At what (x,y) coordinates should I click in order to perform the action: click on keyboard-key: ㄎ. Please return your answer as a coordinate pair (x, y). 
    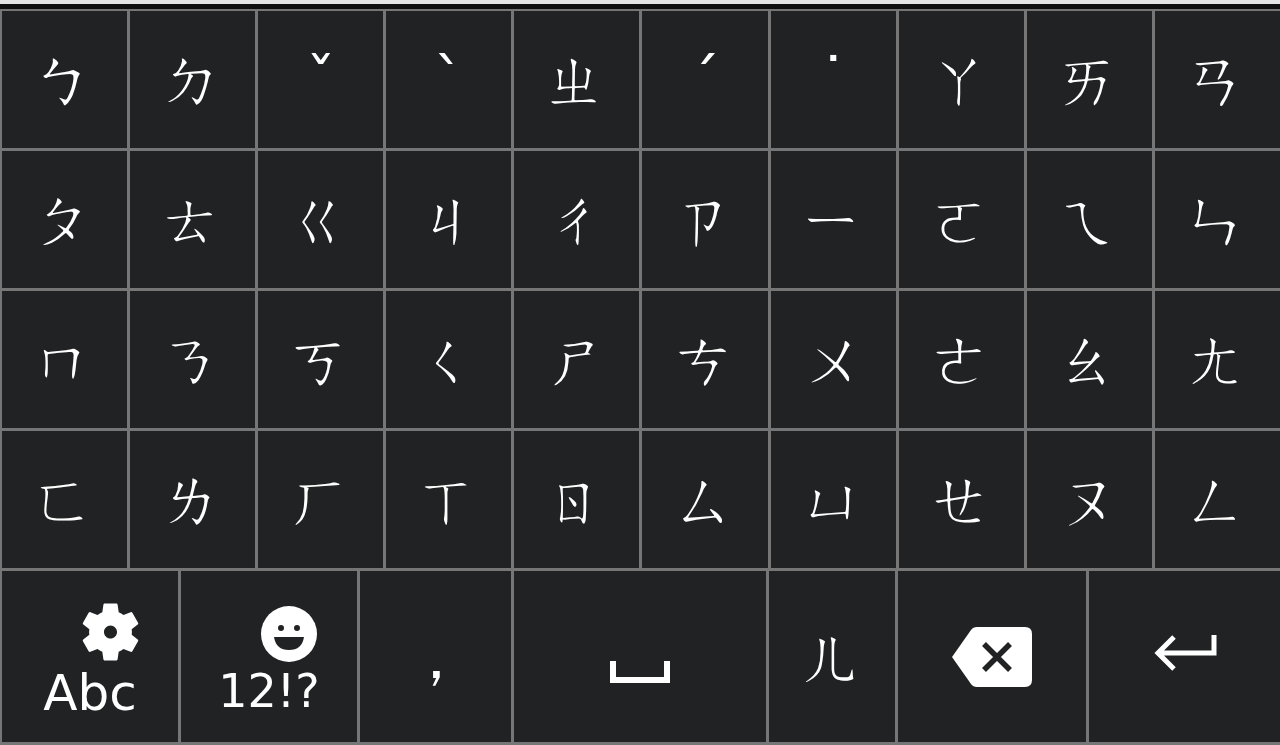
    Looking at the image, I should click on (321, 359).